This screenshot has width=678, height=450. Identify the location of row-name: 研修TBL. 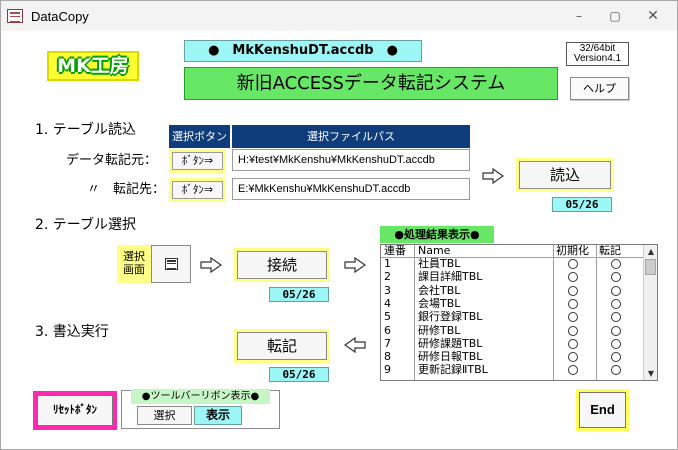
(439, 330).